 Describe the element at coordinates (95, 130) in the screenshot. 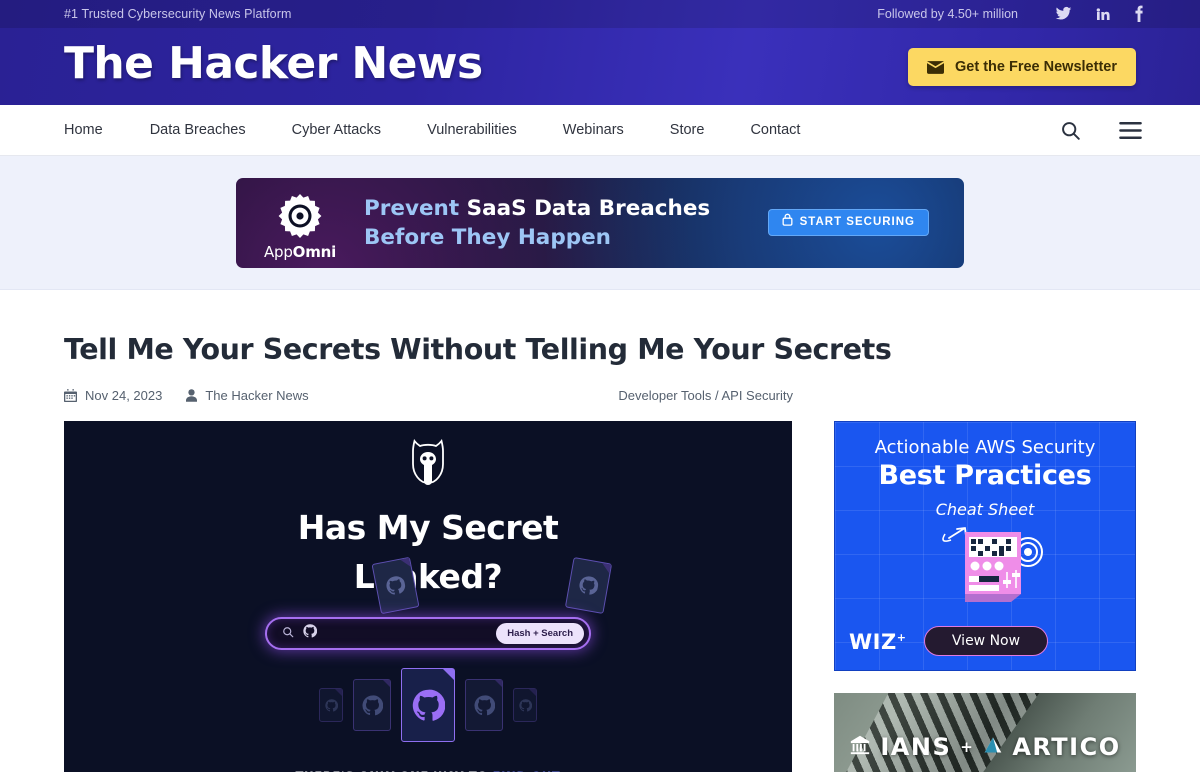

I see `nav-item-home: Home` at that location.